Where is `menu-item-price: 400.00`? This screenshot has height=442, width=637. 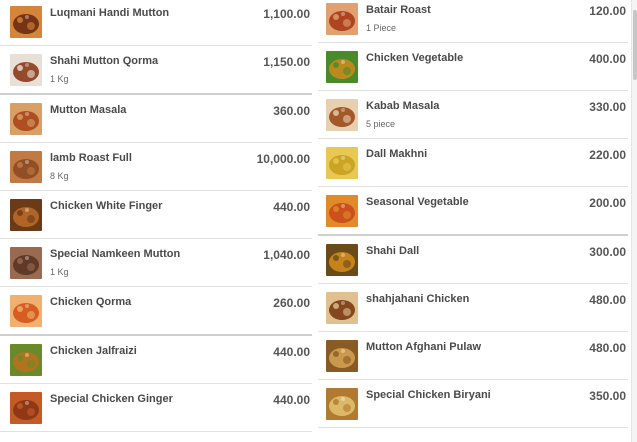
menu-item-price: 400.00 is located at coordinates (607, 59).